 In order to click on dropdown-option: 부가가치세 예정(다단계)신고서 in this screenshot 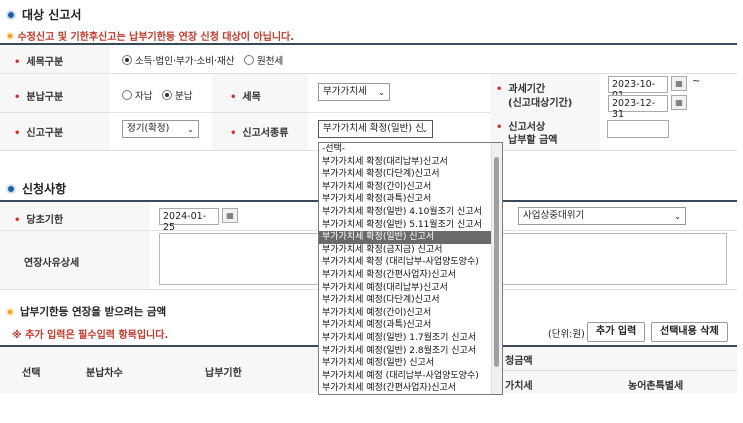, I will do `click(410, 300)`.